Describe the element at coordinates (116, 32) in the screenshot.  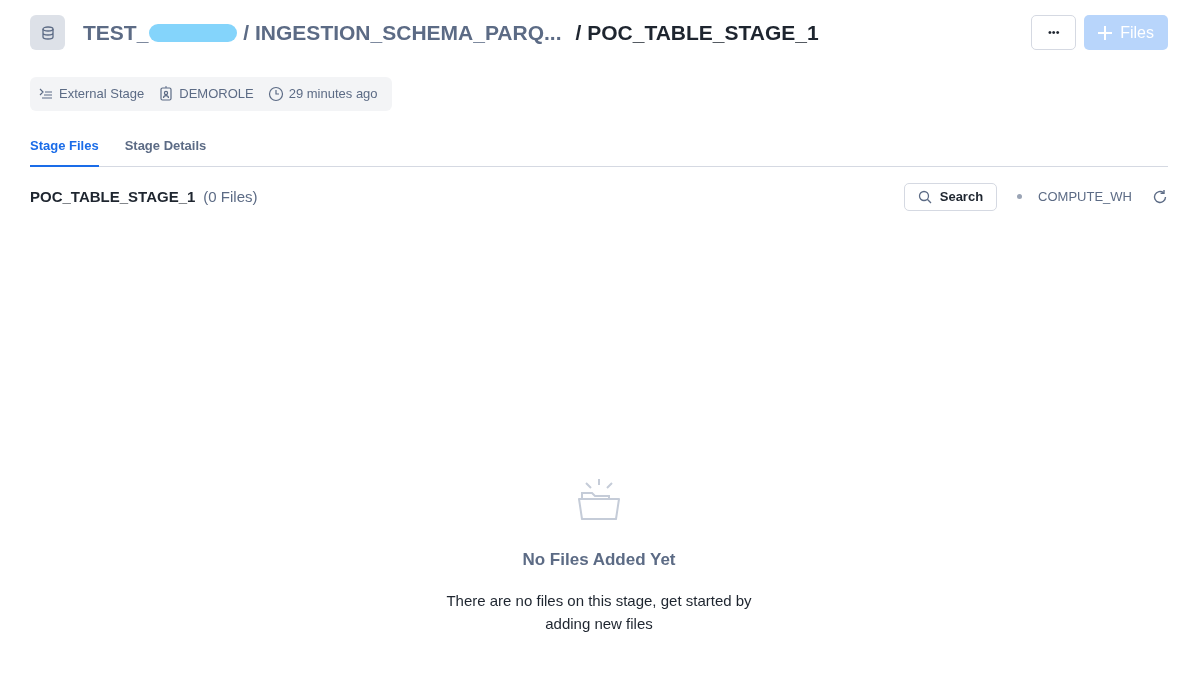
I see `breadcrumb-link: TEST_` at that location.